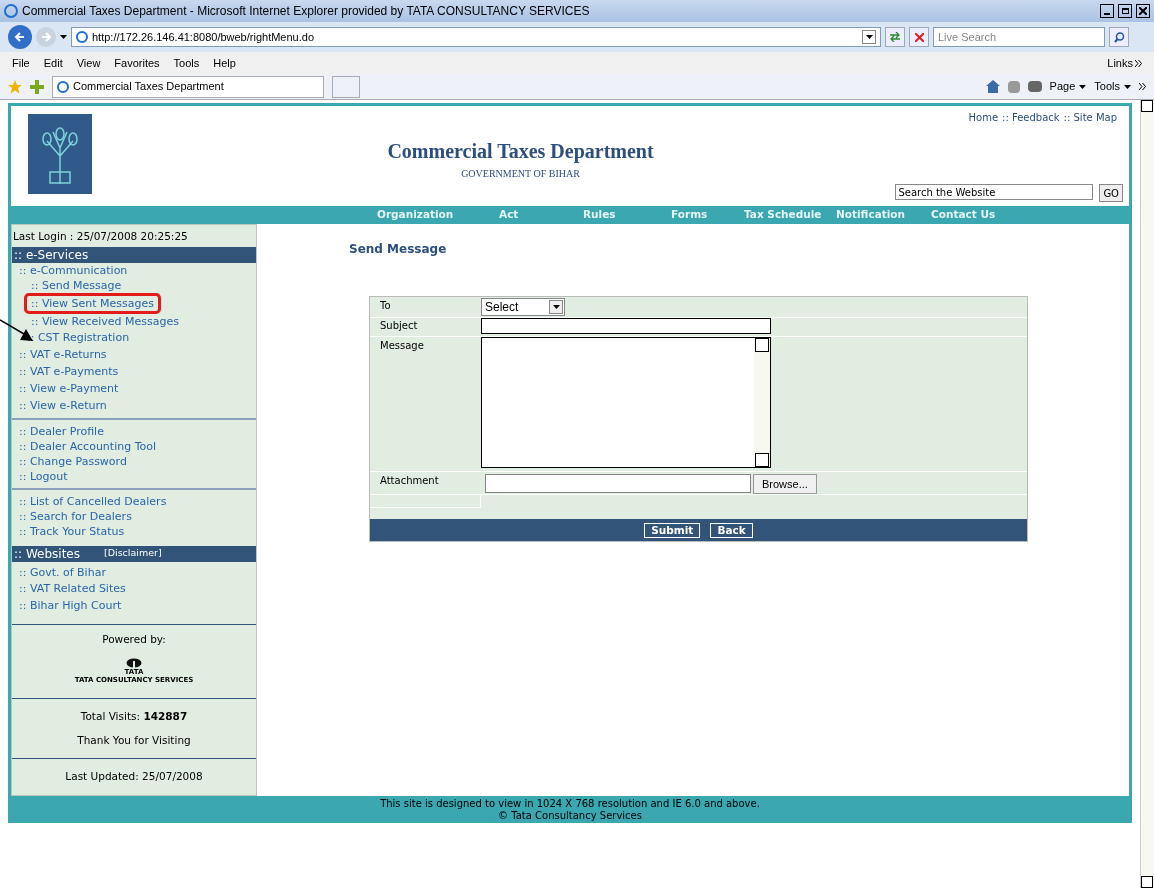 The width and height of the screenshot is (1154, 888). What do you see at coordinates (1107, 11) in the screenshot?
I see `minimize-icon` at bounding box center [1107, 11].